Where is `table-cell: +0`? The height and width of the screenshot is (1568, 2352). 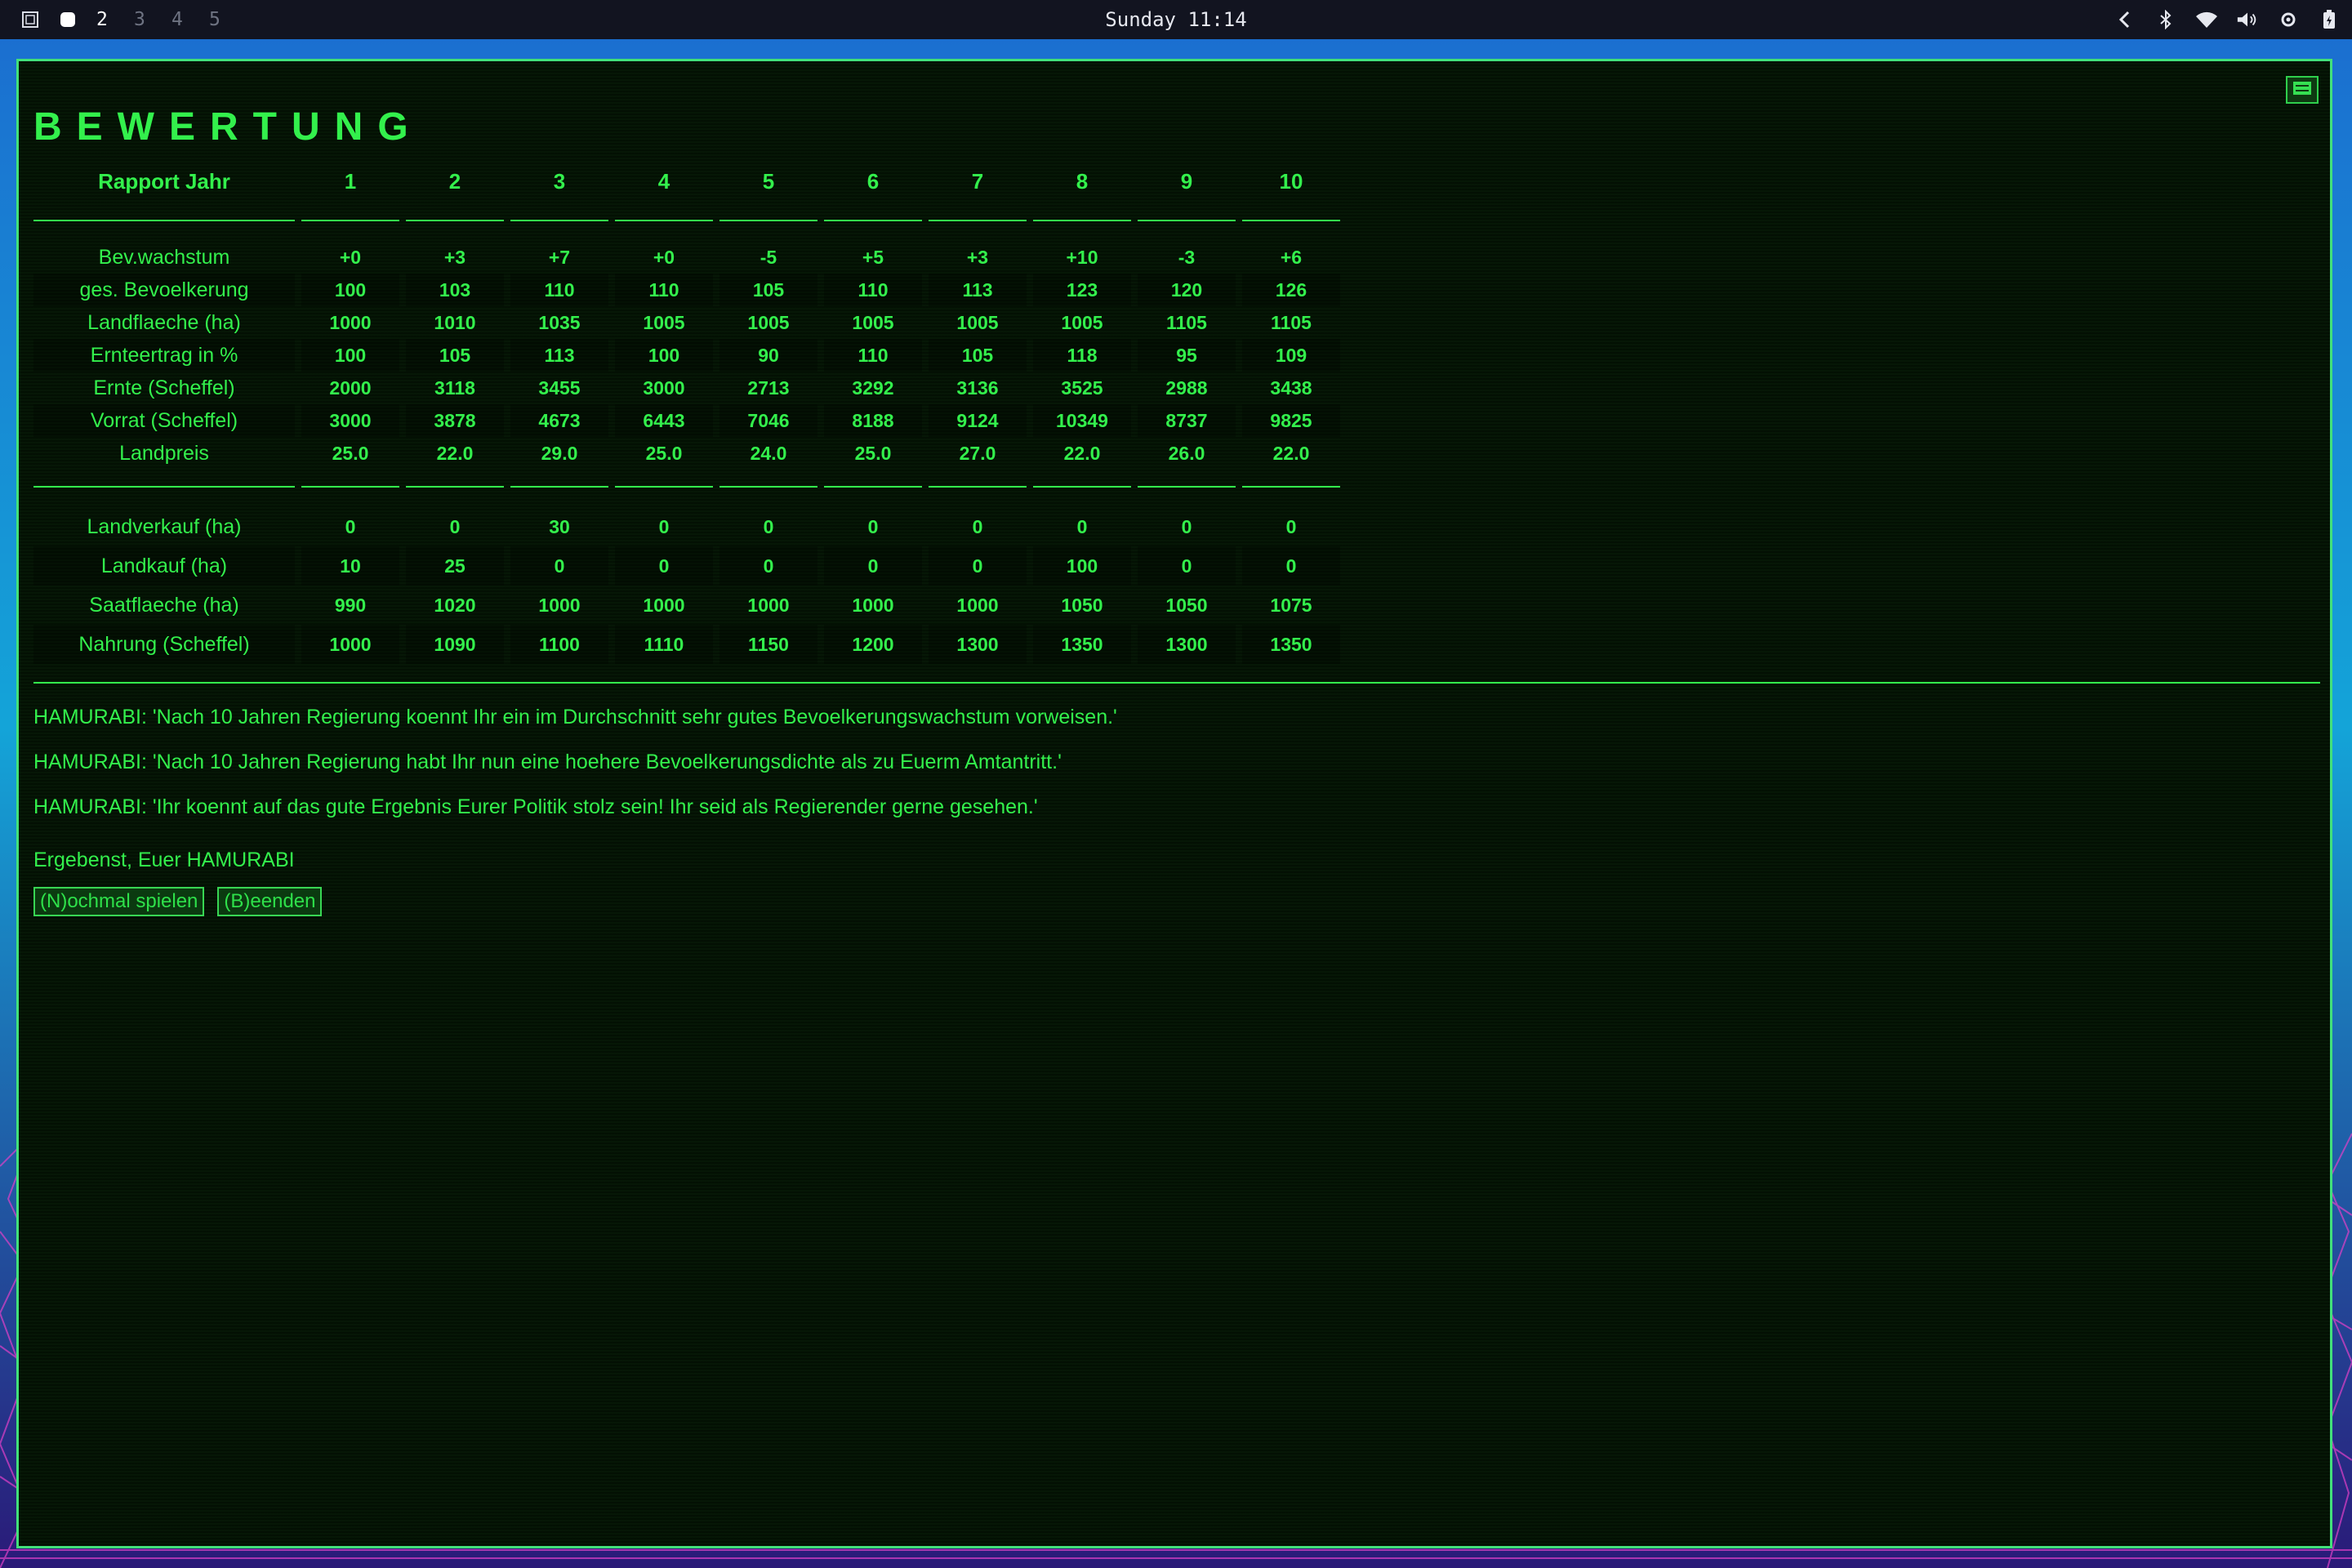
table-cell: +0 is located at coordinates (350, 257).